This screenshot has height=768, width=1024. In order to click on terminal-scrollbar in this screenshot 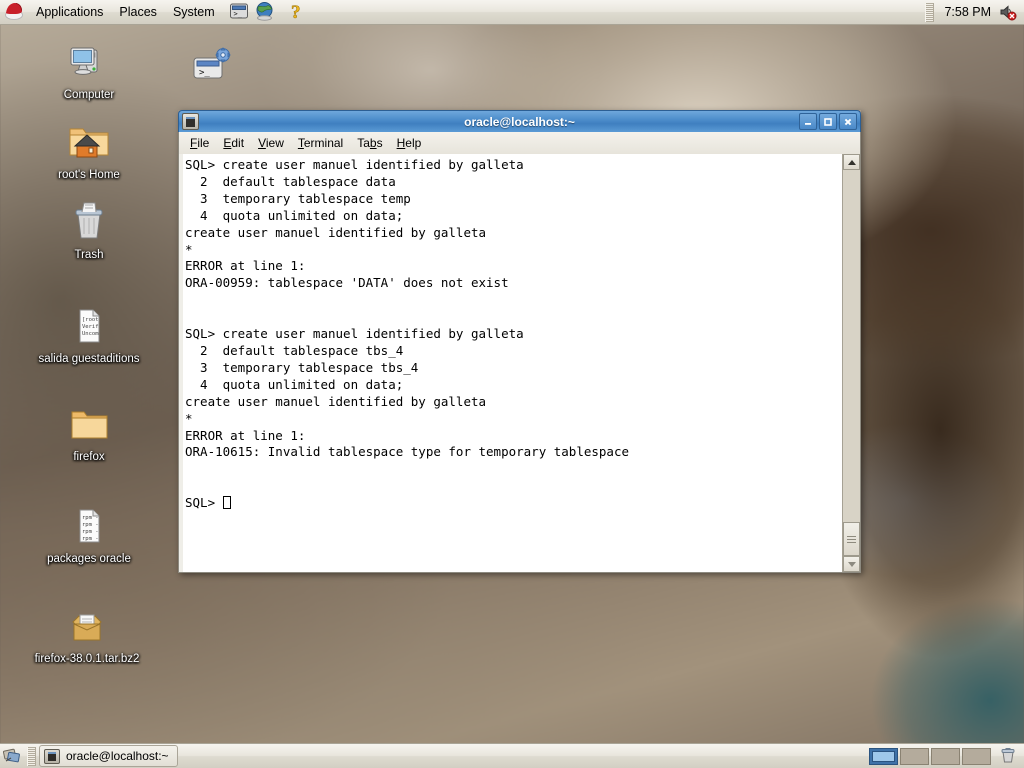, I will do `click(851, 363)`.